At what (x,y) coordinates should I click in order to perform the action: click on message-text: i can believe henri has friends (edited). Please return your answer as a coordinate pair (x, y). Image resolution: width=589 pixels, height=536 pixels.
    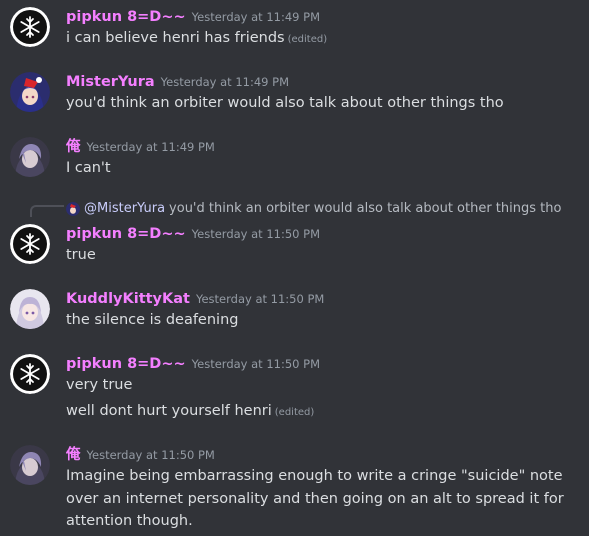
    Looking at the image, I should click on (196, 39).